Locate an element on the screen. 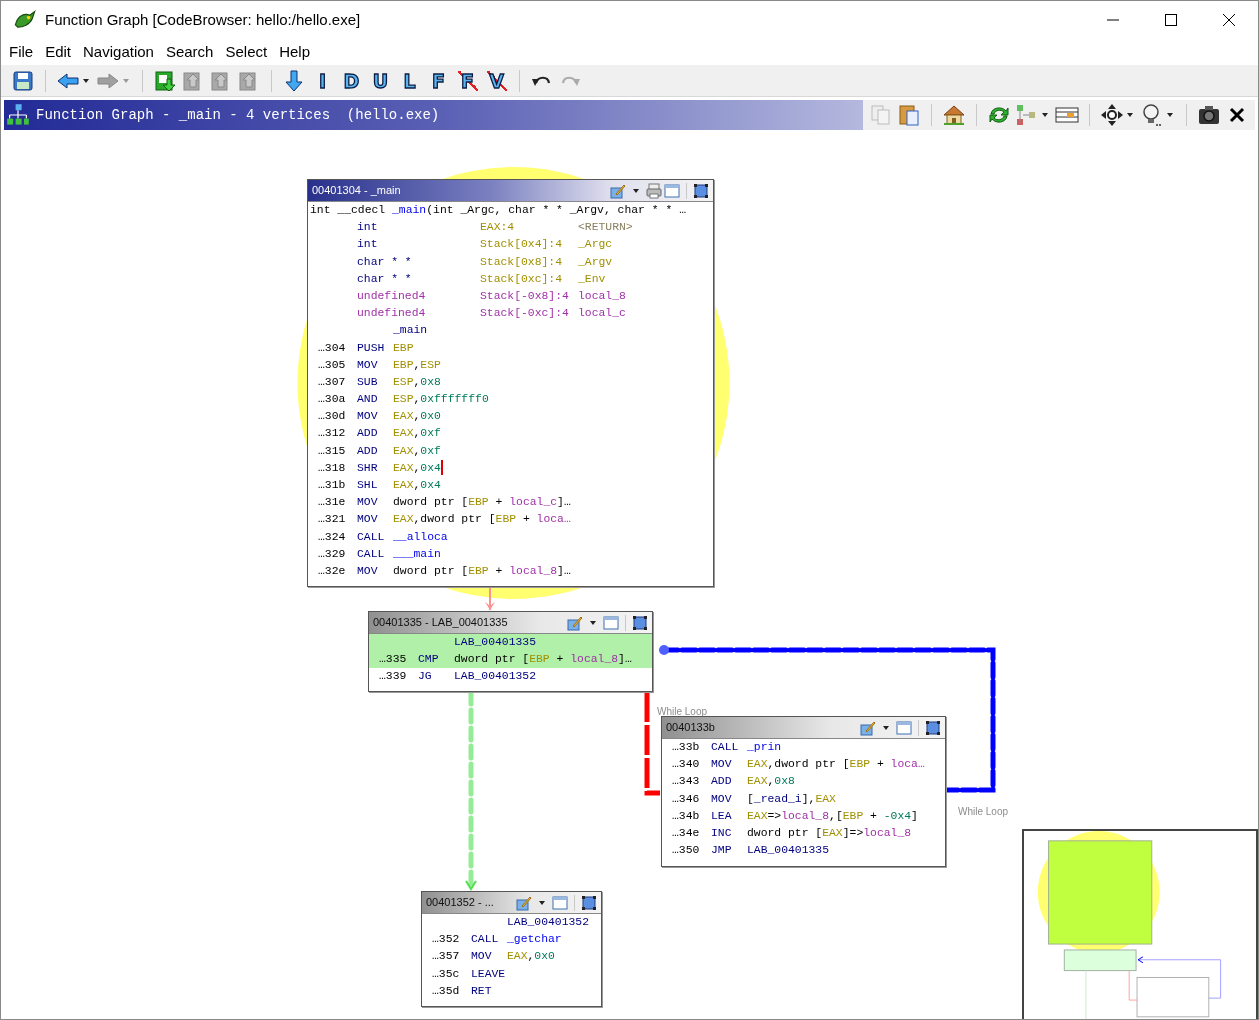 The width and height of the screenshot is (1259, 1020). instruction-operands: ESP,0x8 is located at coordinates (417, 382).